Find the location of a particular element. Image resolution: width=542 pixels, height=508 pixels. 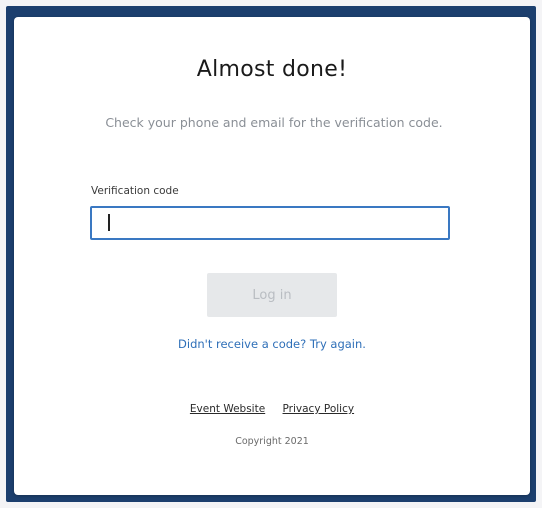

verification-code-input is located at coordinates (270, 223).